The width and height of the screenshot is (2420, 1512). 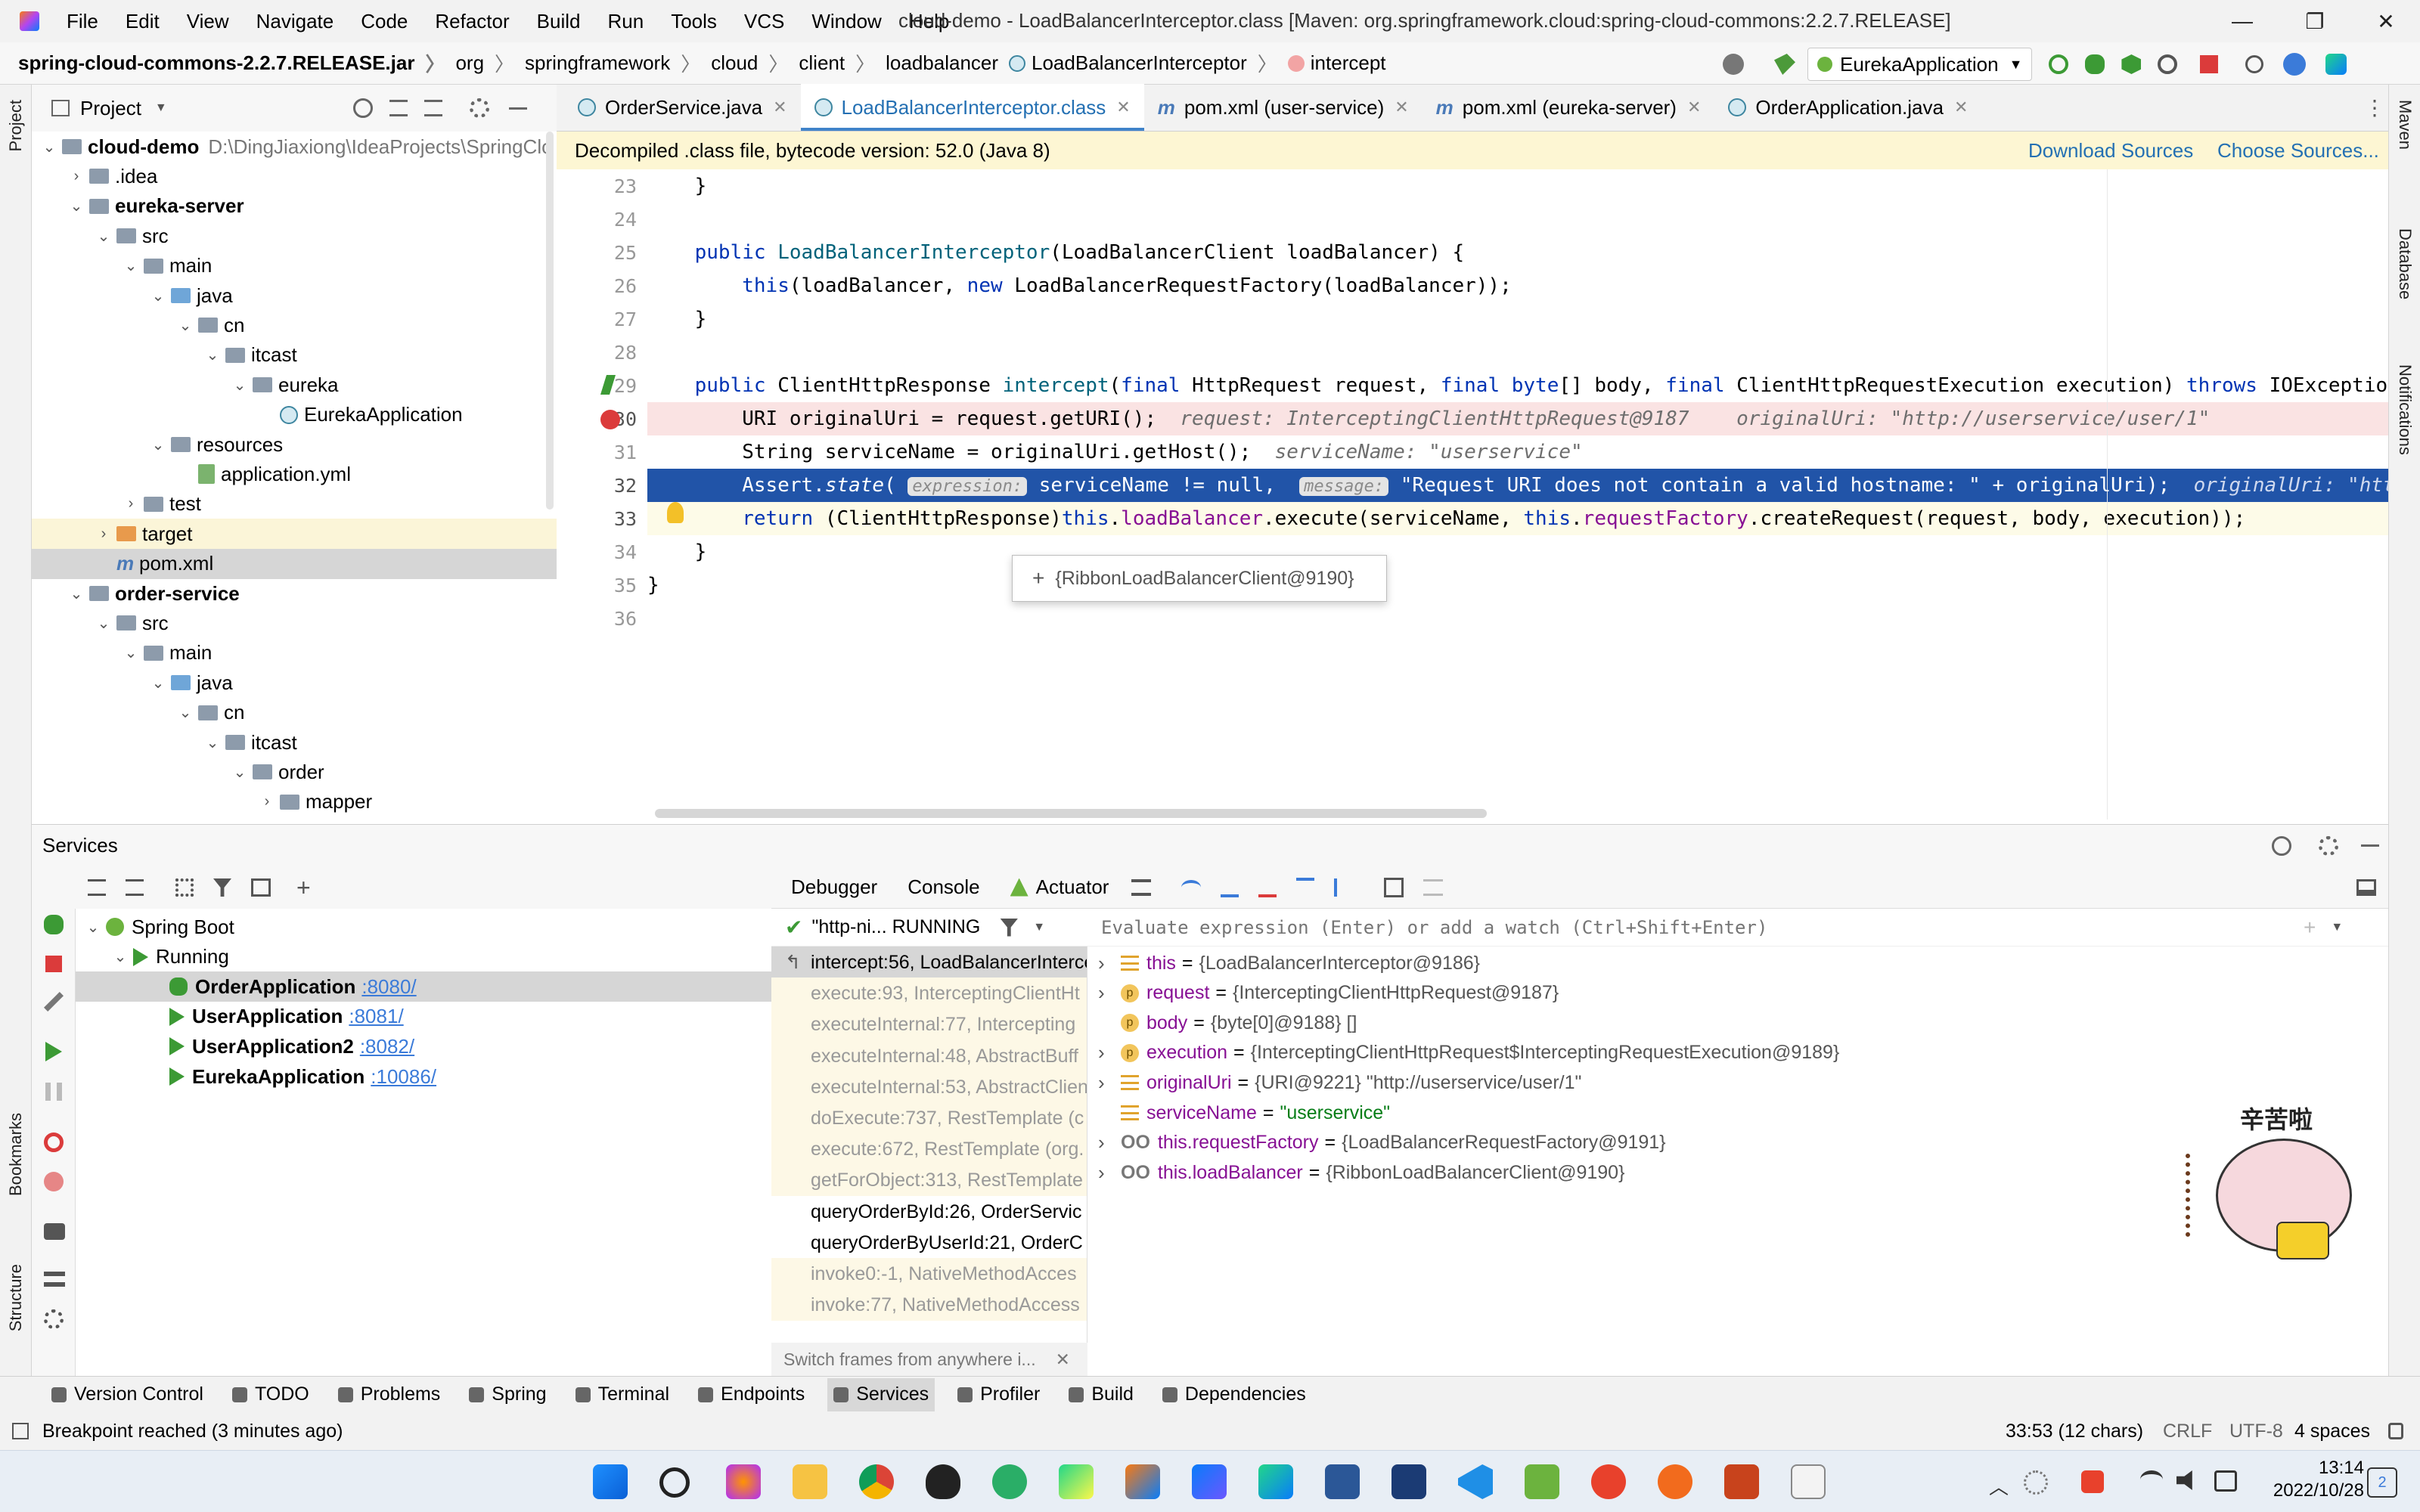 I want to click on breakpoint-icon, so click(x=610, y=420).